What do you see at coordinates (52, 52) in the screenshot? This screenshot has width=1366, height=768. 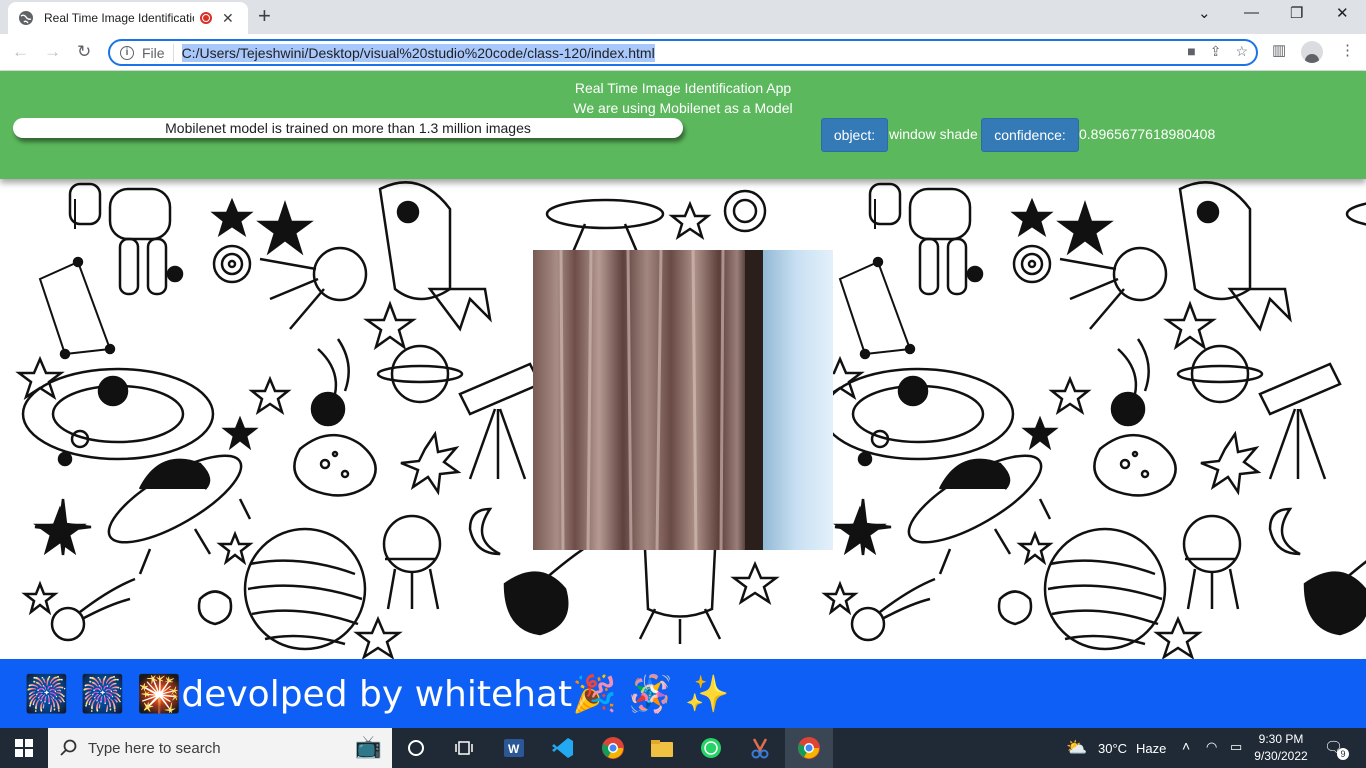 I see `forward-icon: →` at bounding box center [52, 52].